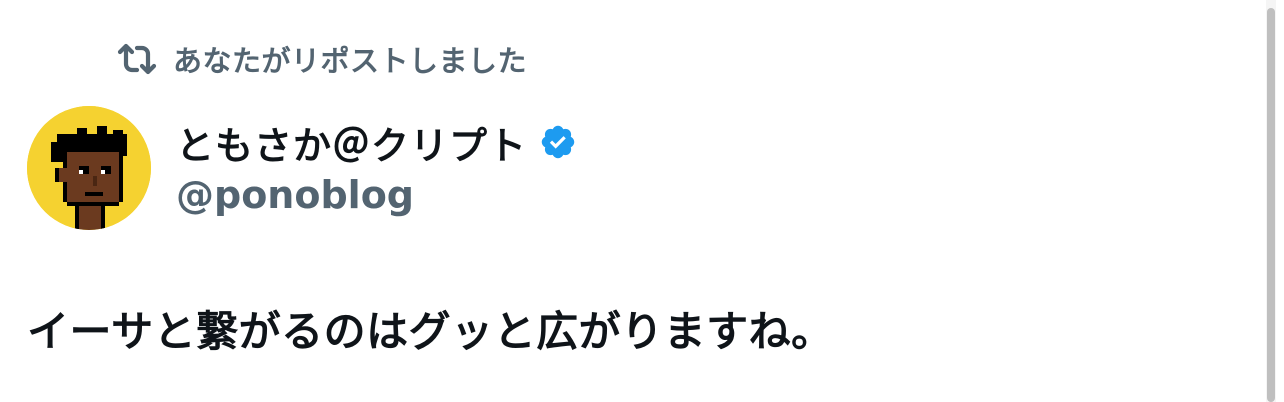 The height and width of the screenshot is (402, 1284). What do you see at coordinates (350, 61) in the screenshot?
I see `repost-label: あなたがリポストしました` at bounding box center [350, 61].